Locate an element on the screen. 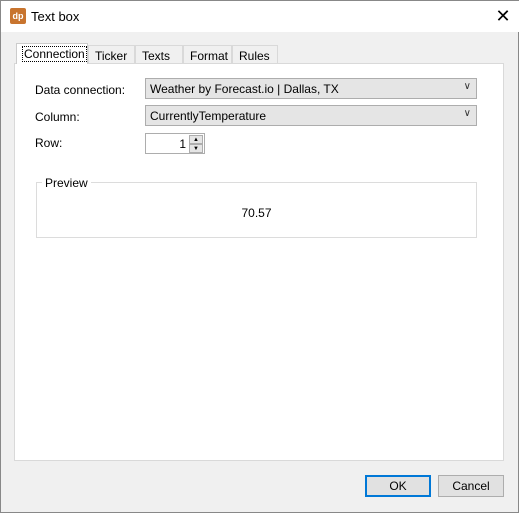 This screenshot has width=519, height=513. row-stepper: 1 ▲ ▼ is located at coordinates (175, 143).